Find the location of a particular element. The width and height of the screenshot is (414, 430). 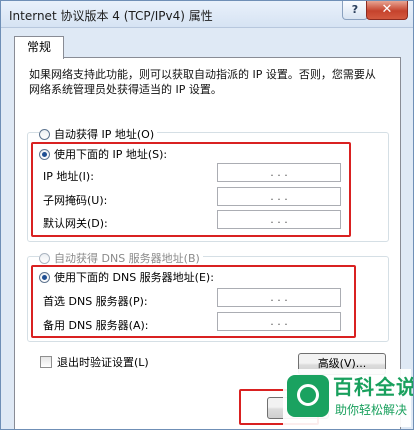

subnet-mask-input: . . . is located at coordinates (279, 196).